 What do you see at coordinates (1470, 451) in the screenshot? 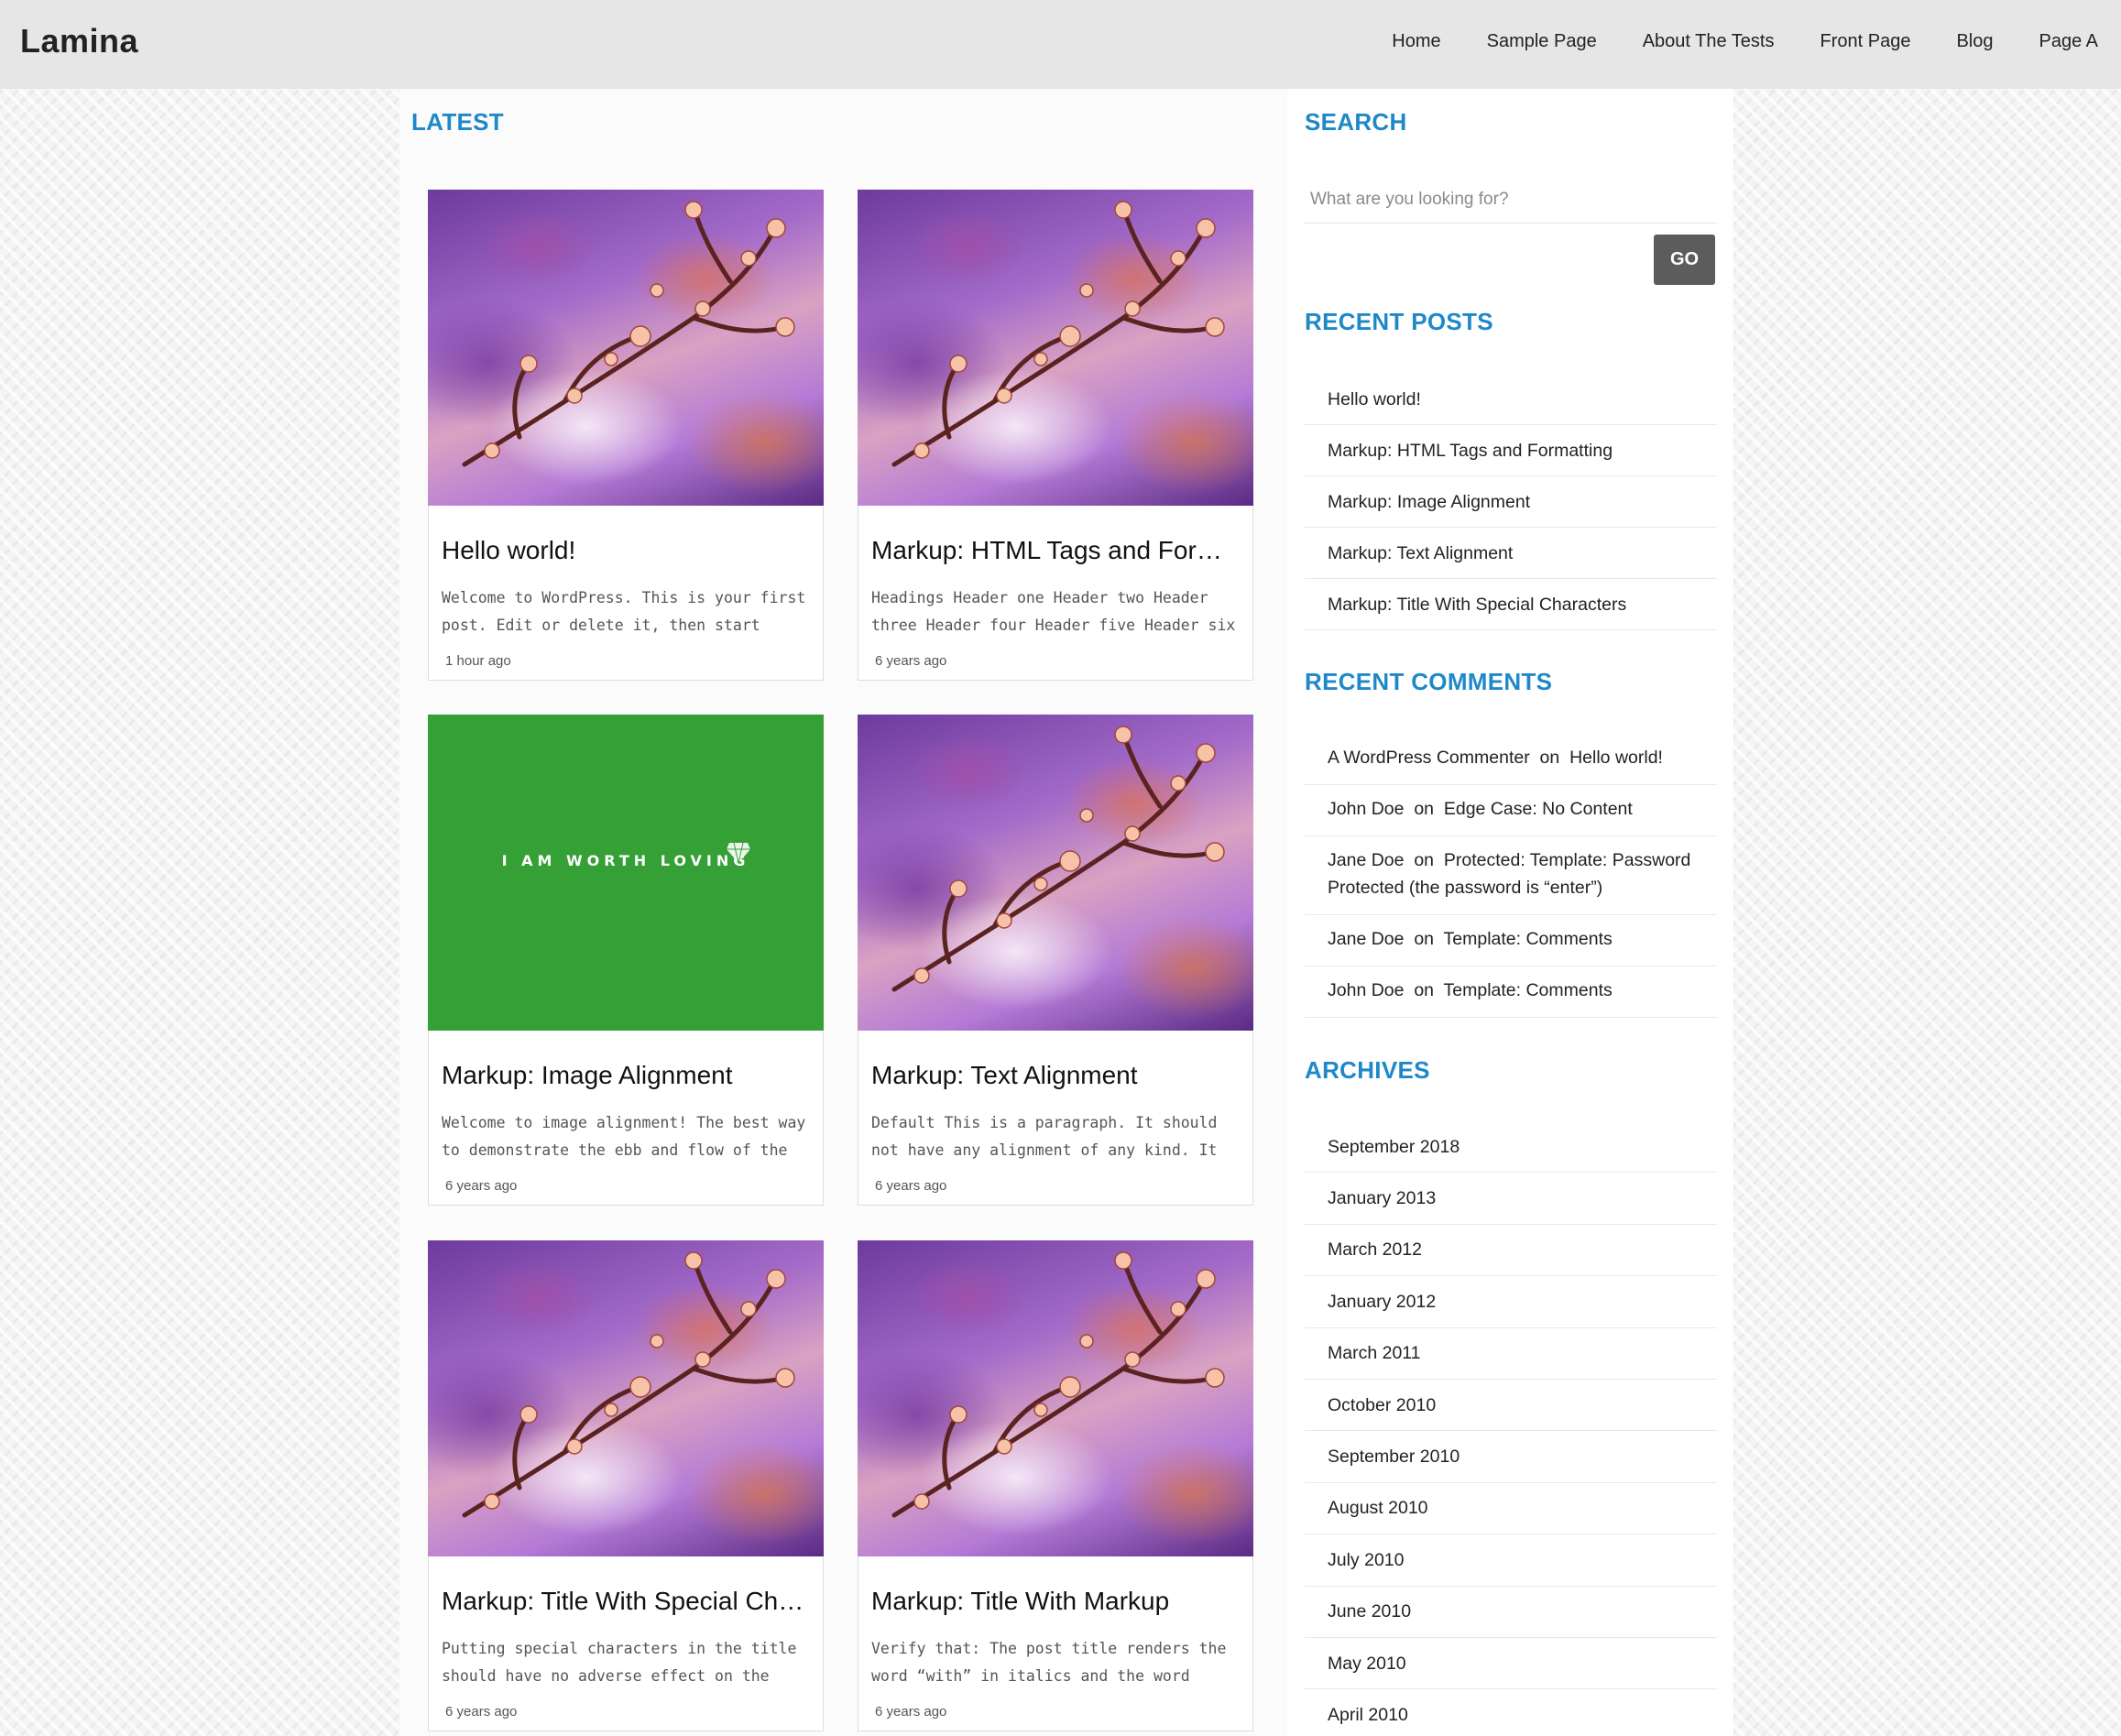
I see `recent-post-link: Markup: HTML Tags and Formatting` at bounding box center [1470, 451].